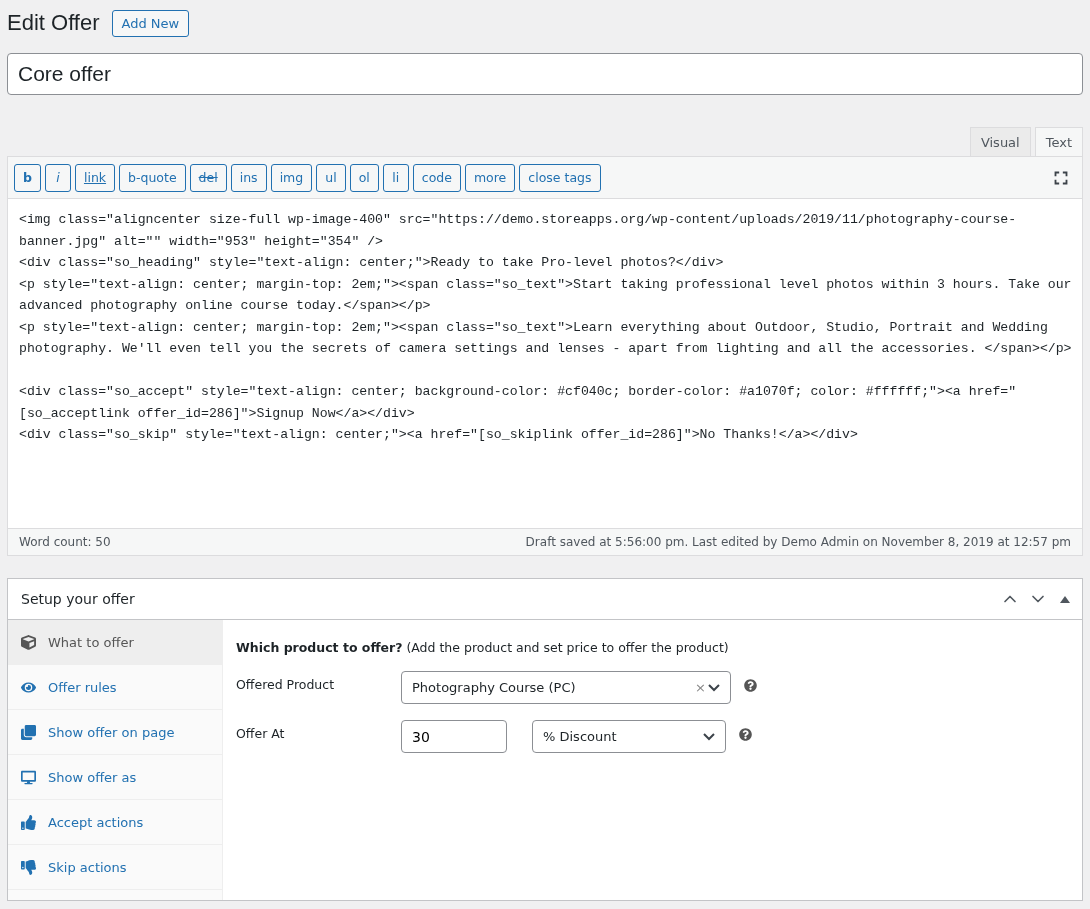 The image size is (1090, 909). What do you see at coordinates (65, 542) in the screenshot?
I see `word-count: Word count: 50` at bounding box center [65, 542].